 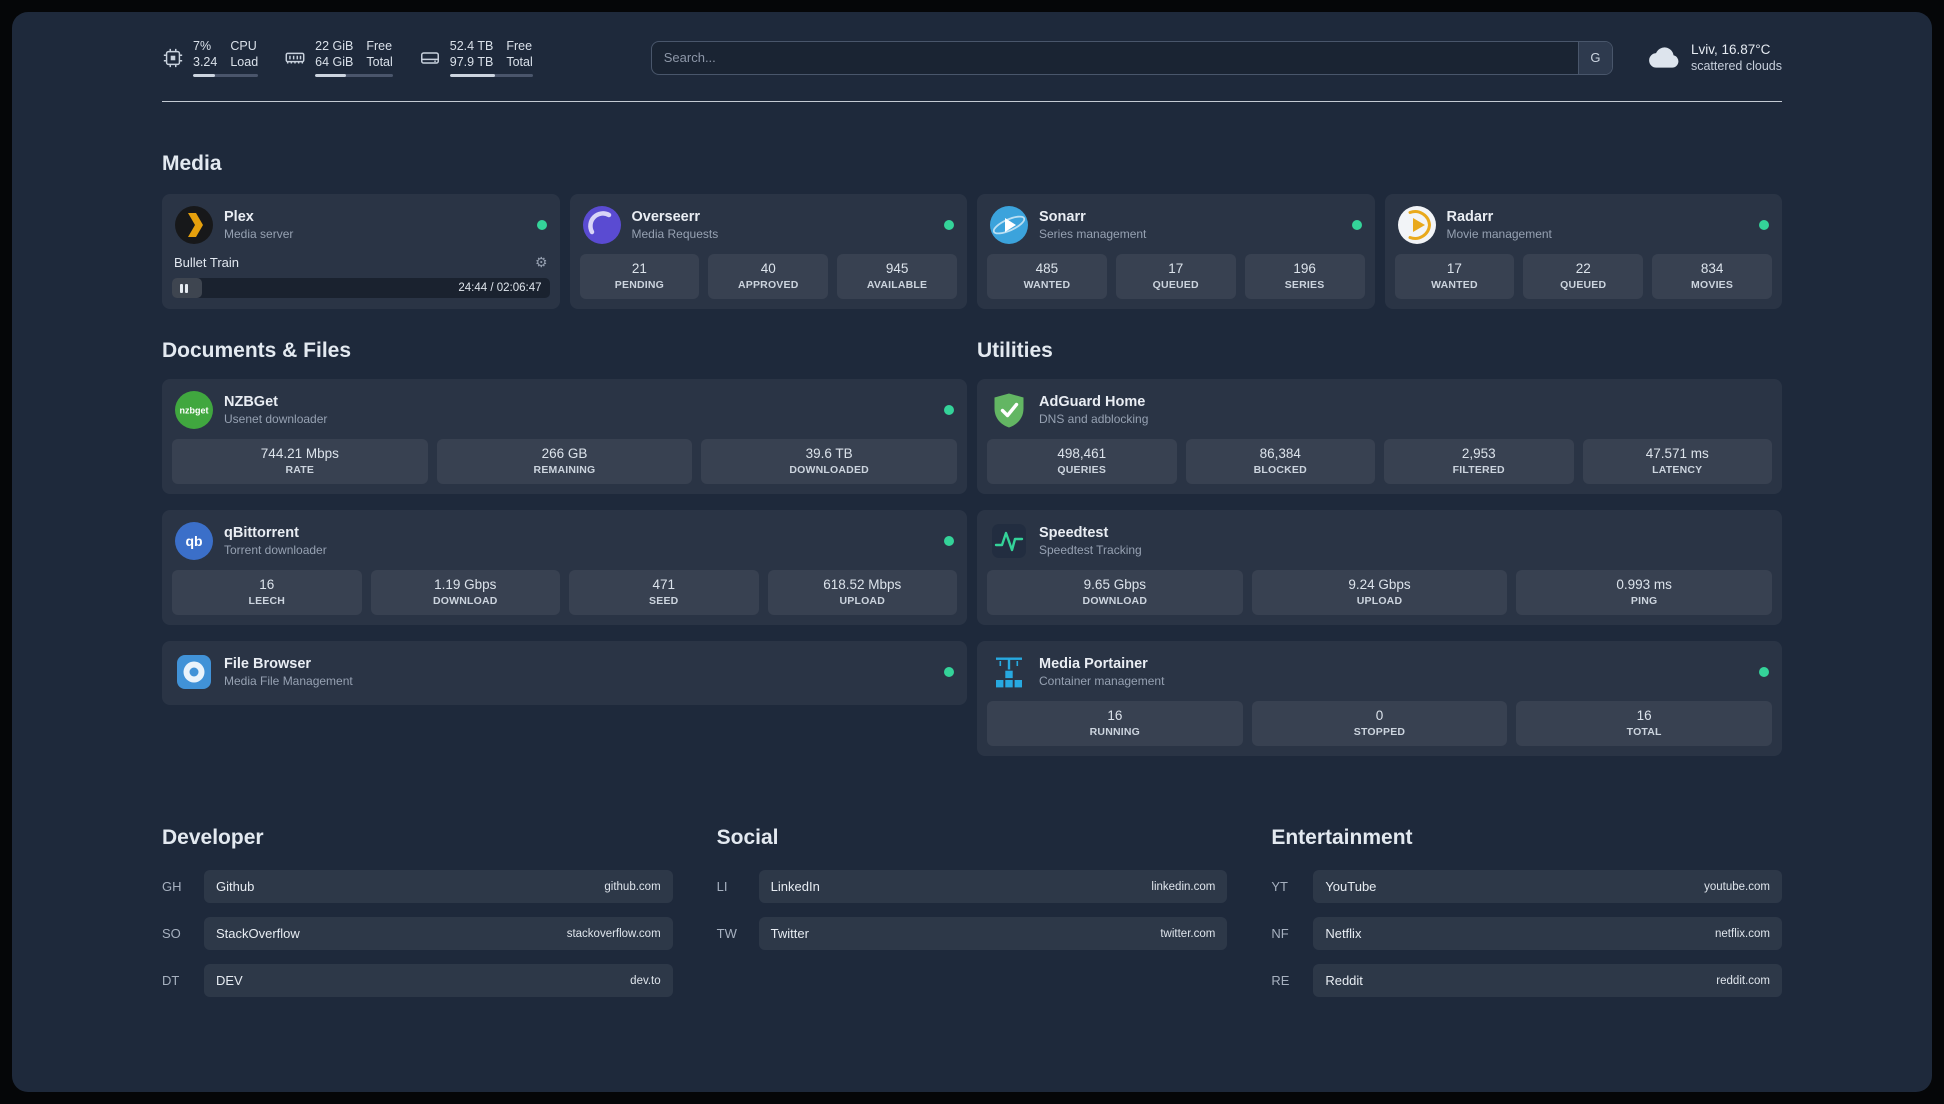 What do you see at coordinates (829, 461) in the screenshot?
I see `stat-tile: 39.6 TB DOWNLOADED` at bounding box center [829, 461].